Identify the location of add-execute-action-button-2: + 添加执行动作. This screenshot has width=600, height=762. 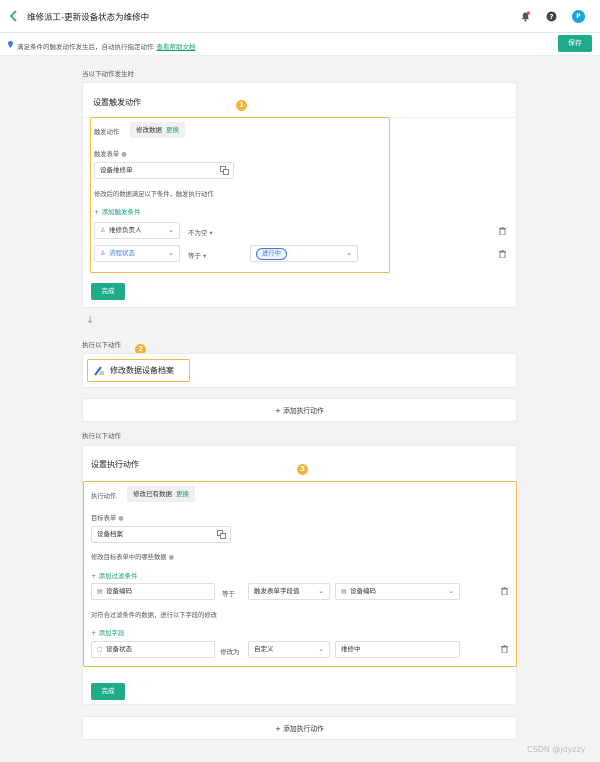
(299, 728).